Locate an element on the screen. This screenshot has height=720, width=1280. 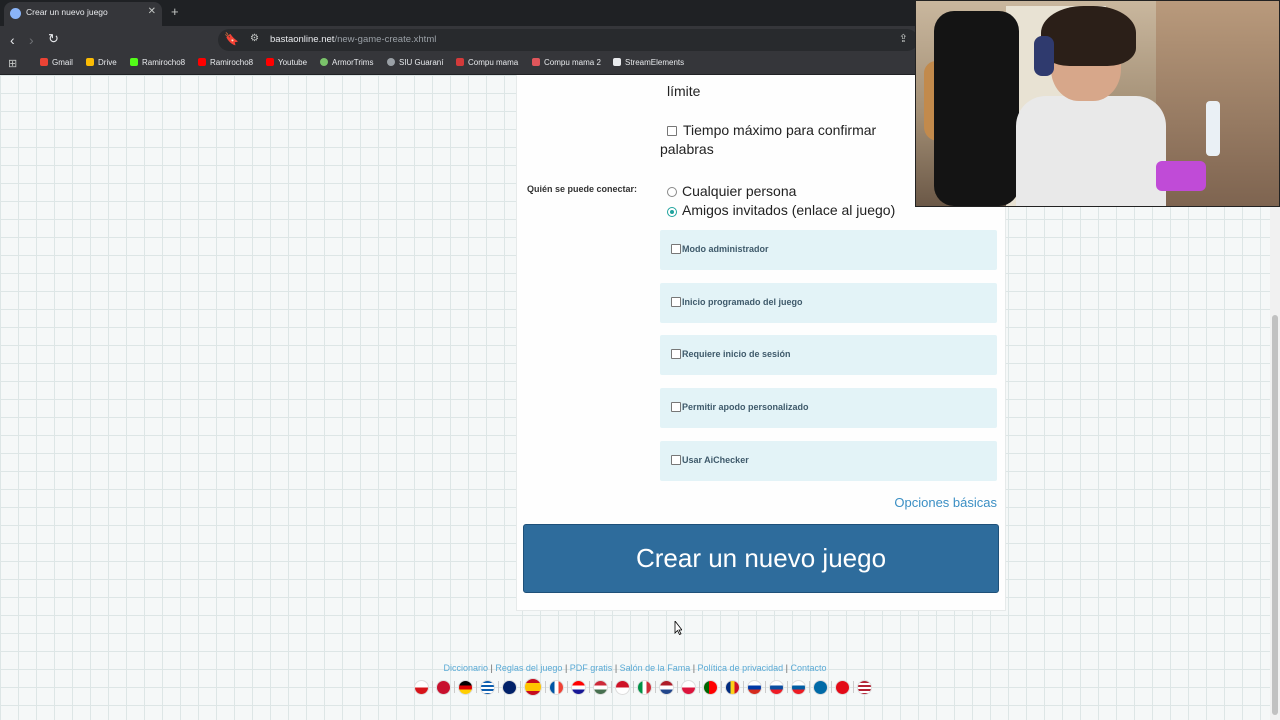
bookmark-armortrims: ArmorTrims is located at coordinates (346, 62).